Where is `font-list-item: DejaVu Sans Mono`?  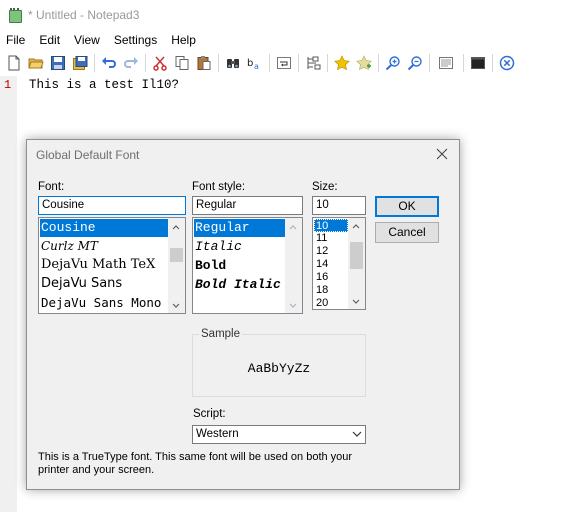 font-list-item: DejaVu Sans Mono is located at coordinates (104, 302).